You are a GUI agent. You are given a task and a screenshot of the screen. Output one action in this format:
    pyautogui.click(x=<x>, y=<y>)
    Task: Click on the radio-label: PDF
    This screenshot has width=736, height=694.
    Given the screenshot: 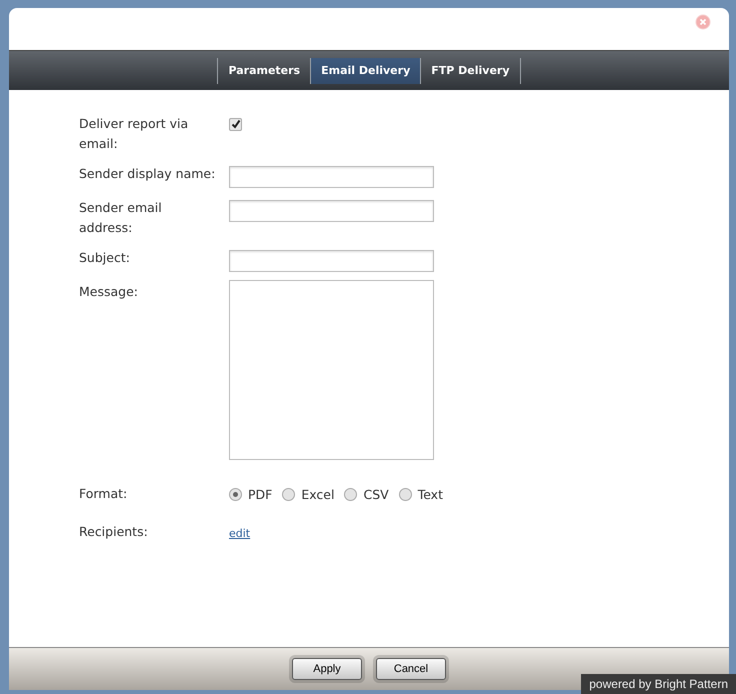 What is the action you would take?
    pyautogui.click(x=260, y=494)
    